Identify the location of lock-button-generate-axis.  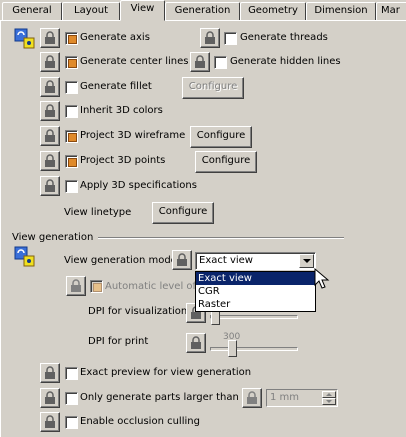
(50, 38).